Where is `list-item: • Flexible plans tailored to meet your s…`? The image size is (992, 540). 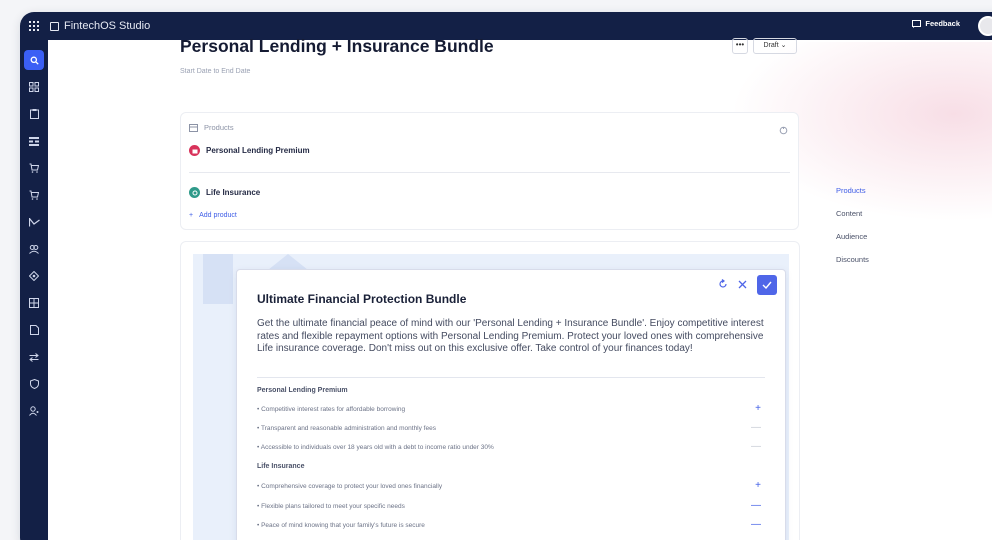
list-item: • Flexible plans tailored to meet your s… is located at coordinates (512, 506).